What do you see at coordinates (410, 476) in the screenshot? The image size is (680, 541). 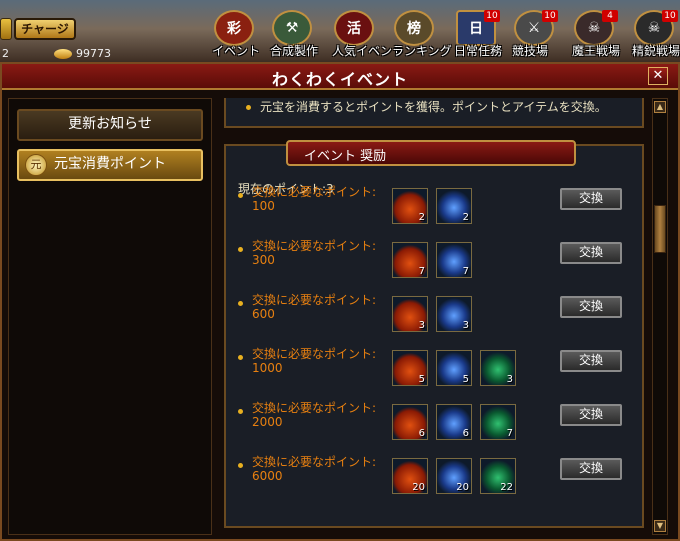 I see `reward-item-bag-icon: 20` at bounding box center [410, 476].